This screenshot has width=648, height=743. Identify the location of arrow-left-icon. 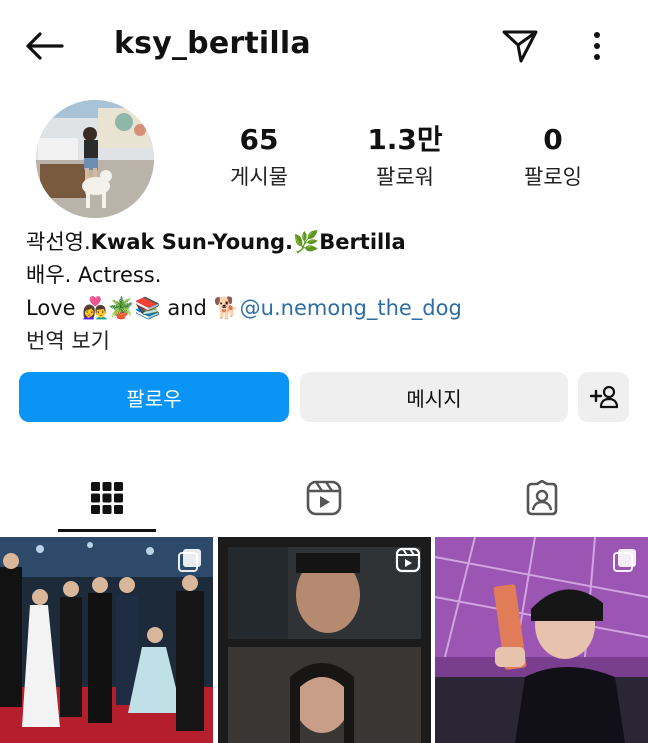
(45, 46).